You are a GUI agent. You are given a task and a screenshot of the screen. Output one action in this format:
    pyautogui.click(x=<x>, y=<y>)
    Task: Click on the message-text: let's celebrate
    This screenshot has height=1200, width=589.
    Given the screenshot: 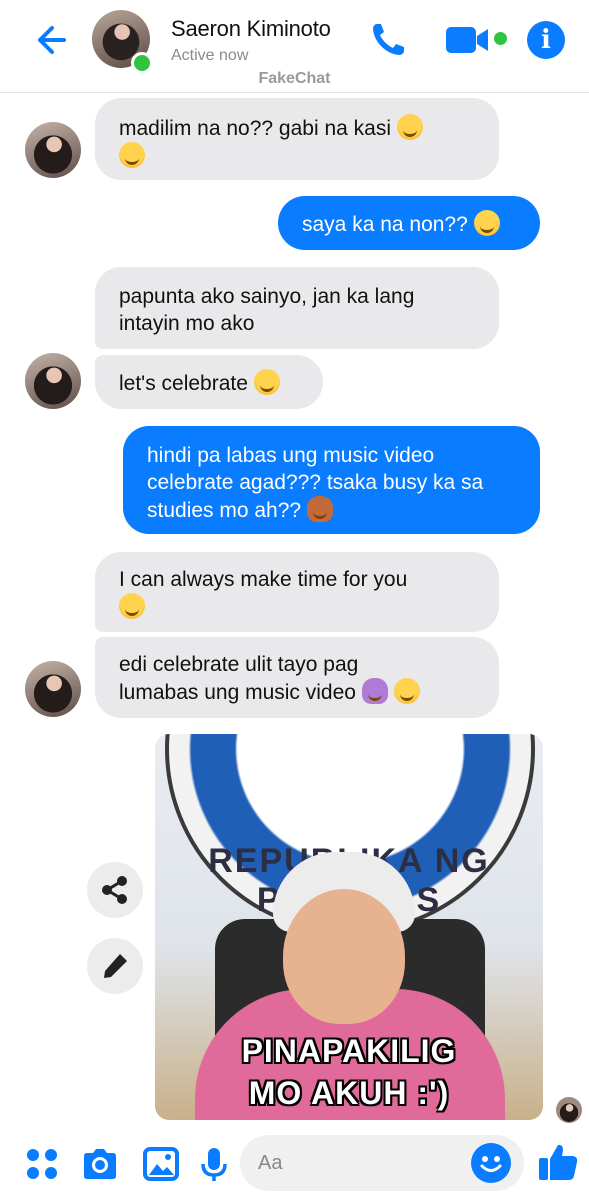 What is the action you would take?
    pyautogui.click(x=183, y=383)
    